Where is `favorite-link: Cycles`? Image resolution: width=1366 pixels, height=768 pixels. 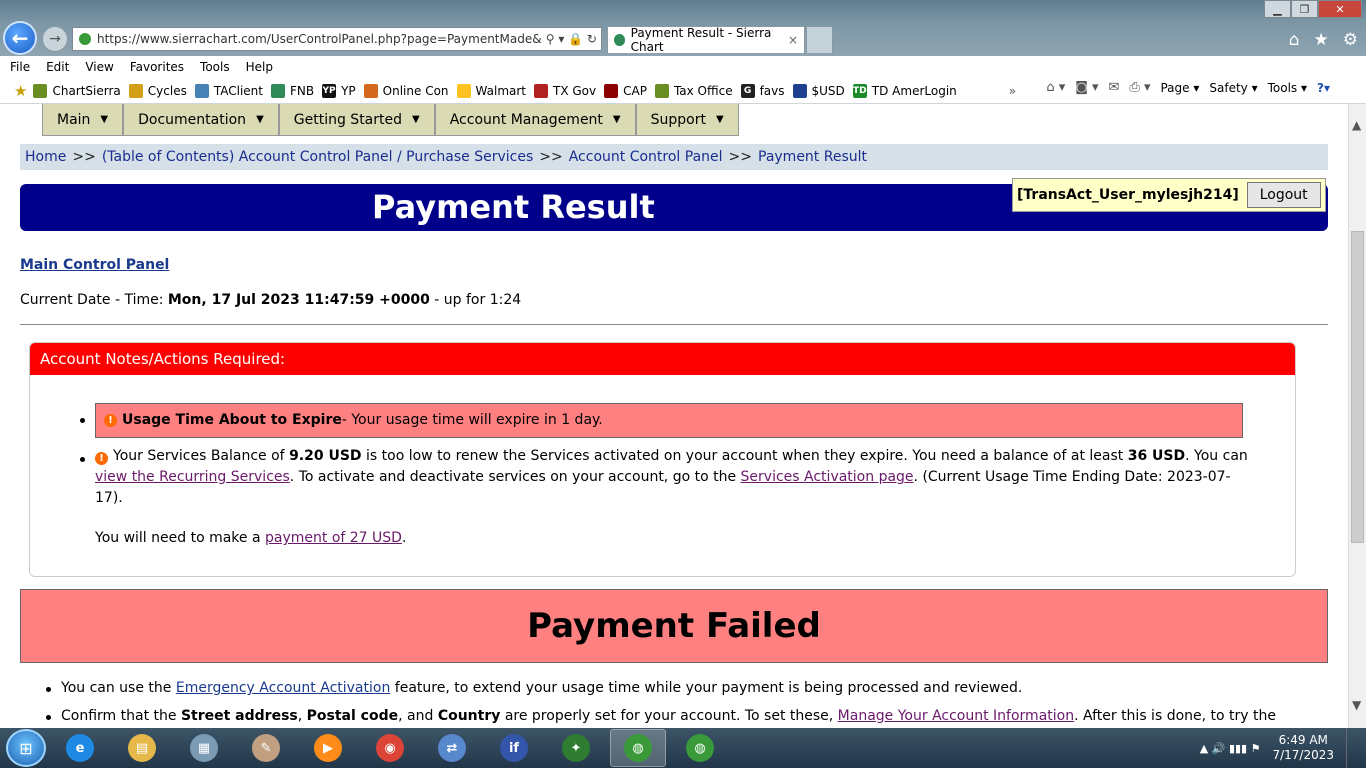 favorite-link: Cycles is located at coordinates (157, 90).